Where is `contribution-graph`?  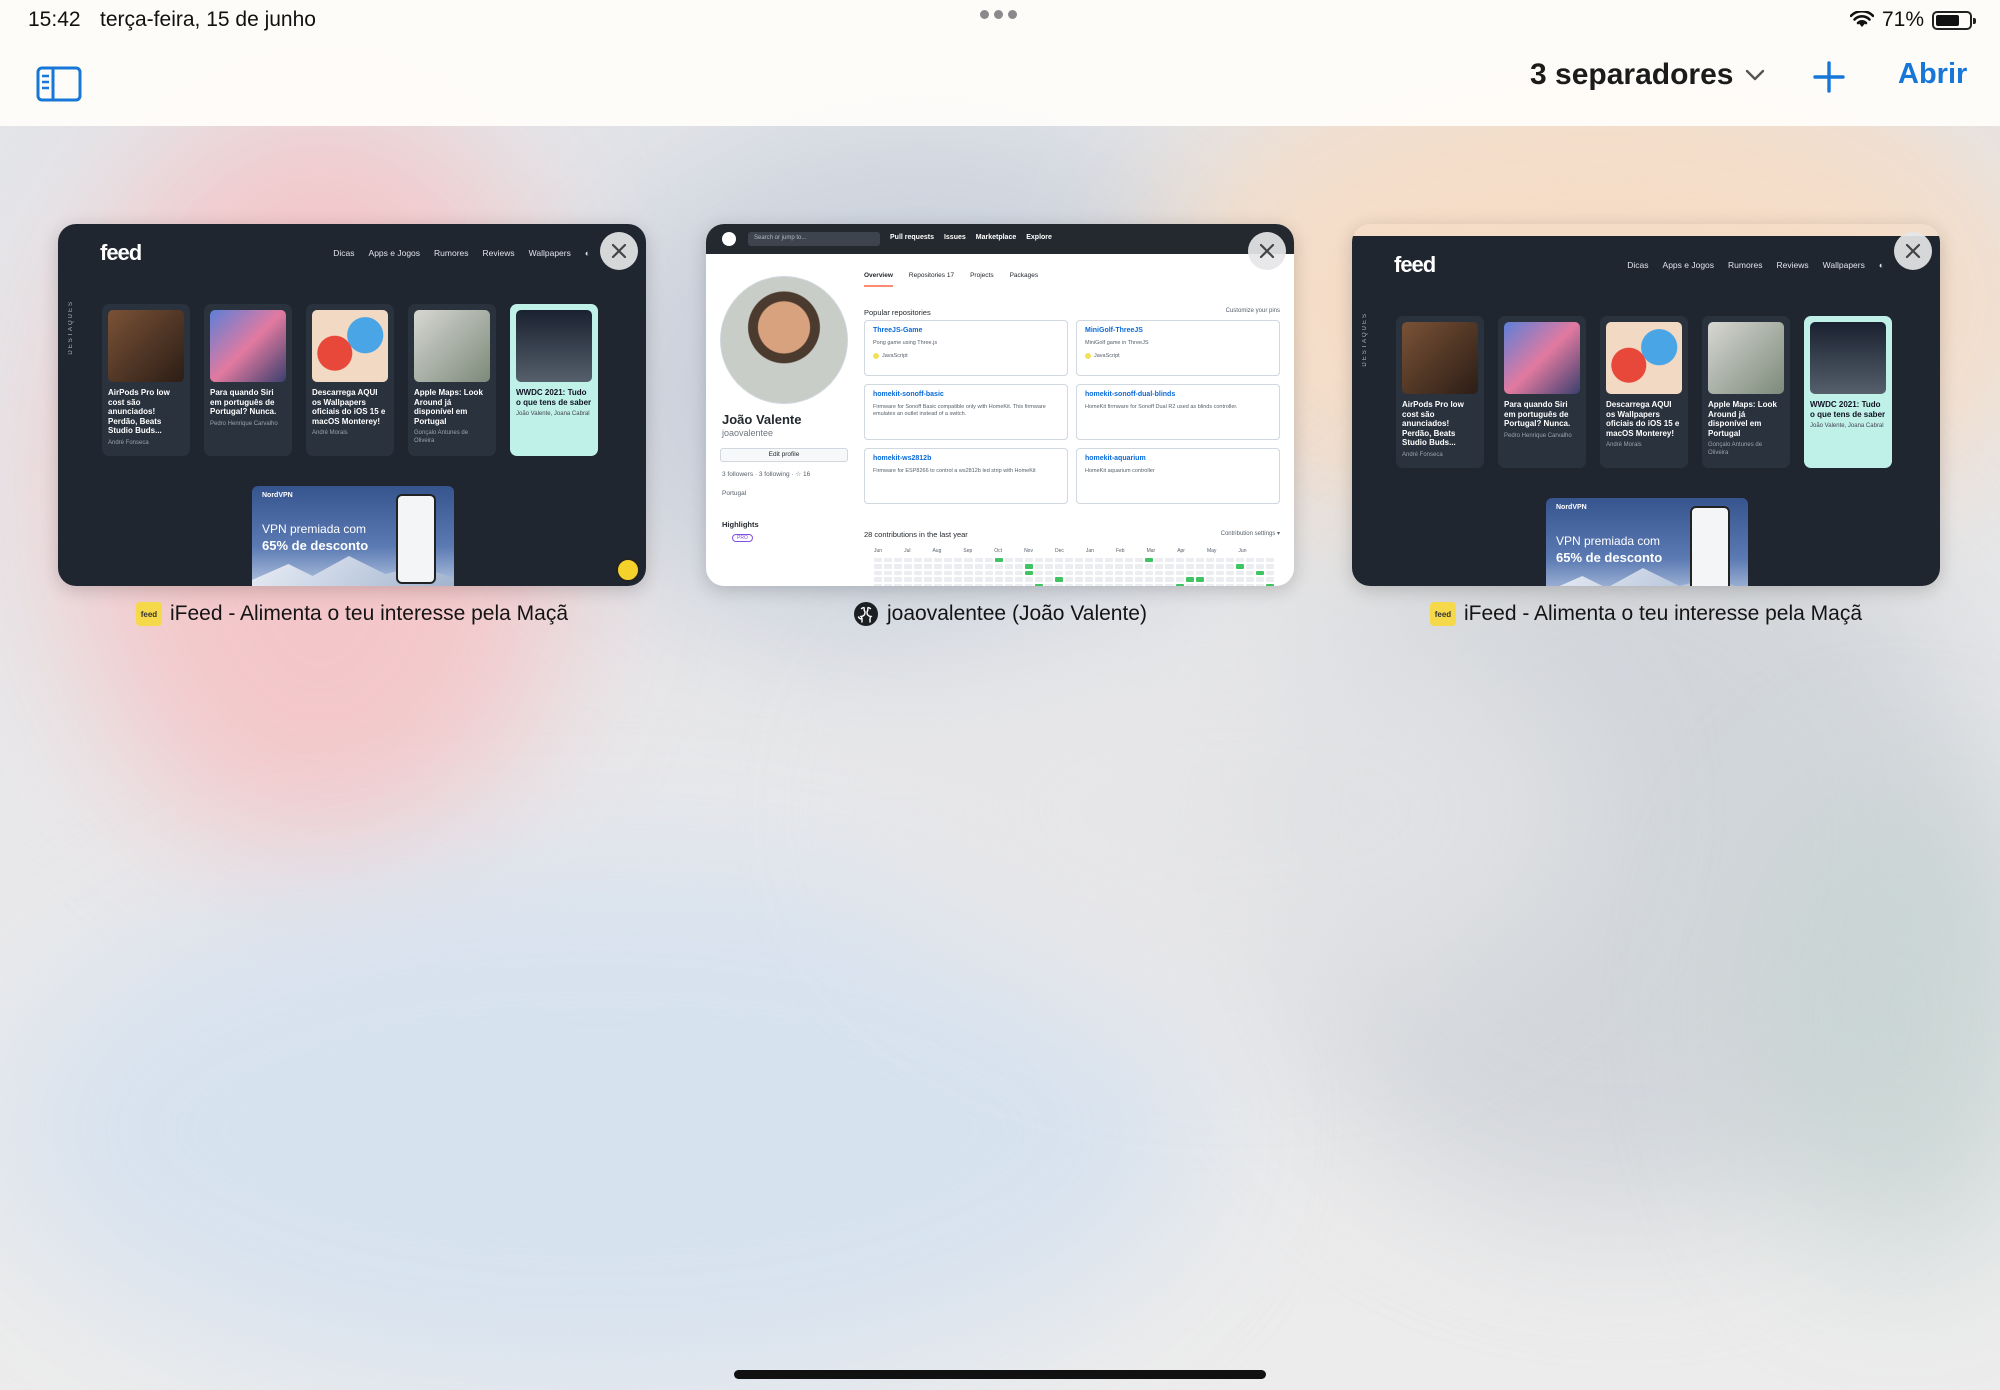 contribution-graph is located at coordinates (1074, 572).